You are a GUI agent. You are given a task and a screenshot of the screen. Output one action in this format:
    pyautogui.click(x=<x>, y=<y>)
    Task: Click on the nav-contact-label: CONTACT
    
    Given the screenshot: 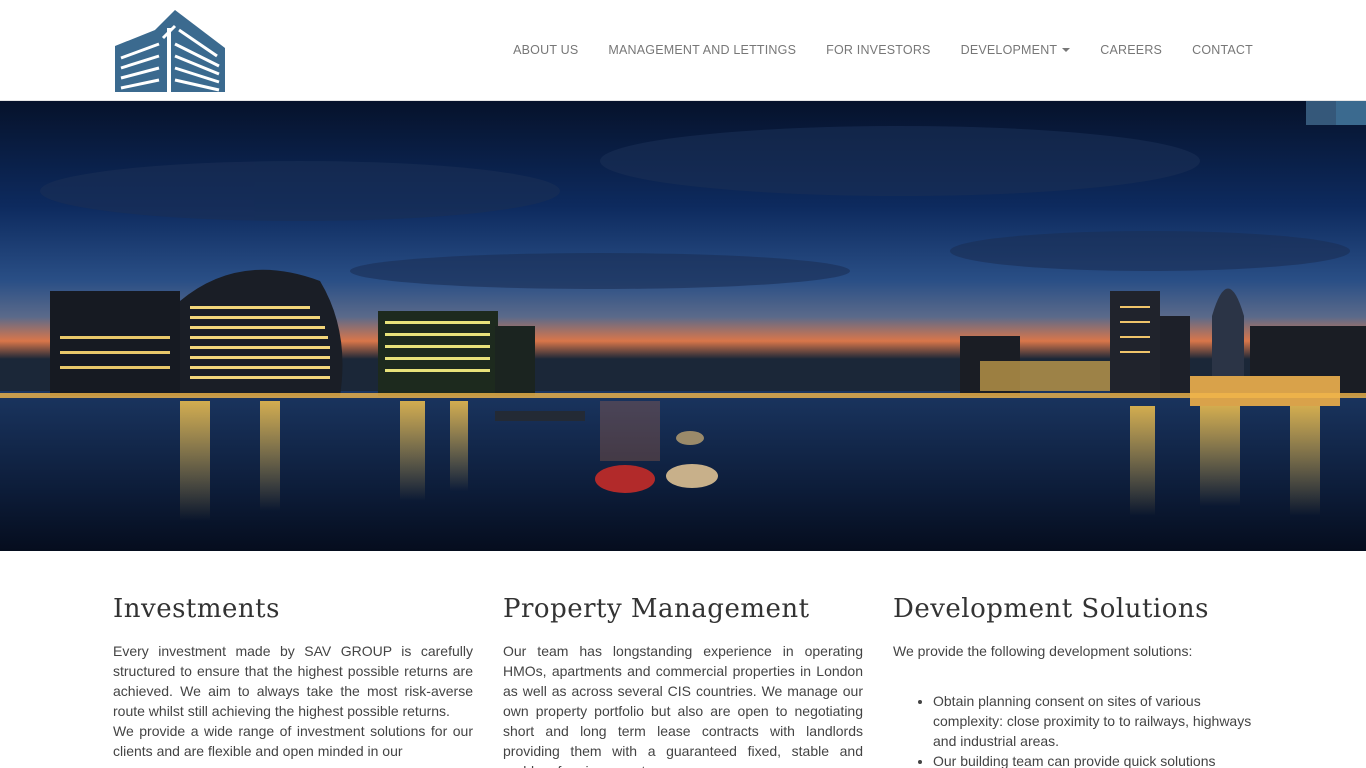 What is the action you would take?
    pyautogui.click(x=1222, y=50)
    